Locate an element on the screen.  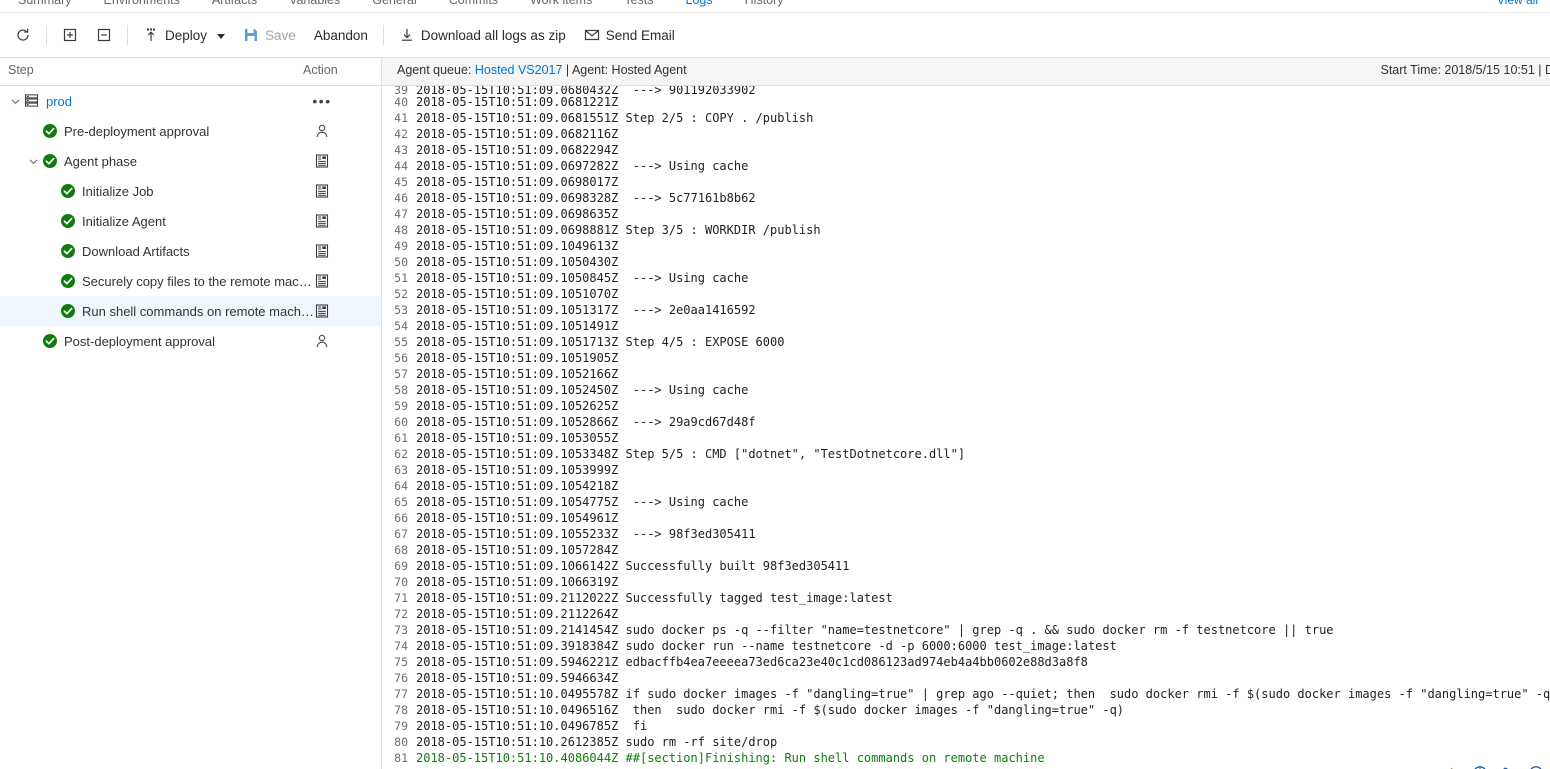
log-line-text: 2018-05-15T10:51:09.1051905Z is located at coordinates (517, 358).